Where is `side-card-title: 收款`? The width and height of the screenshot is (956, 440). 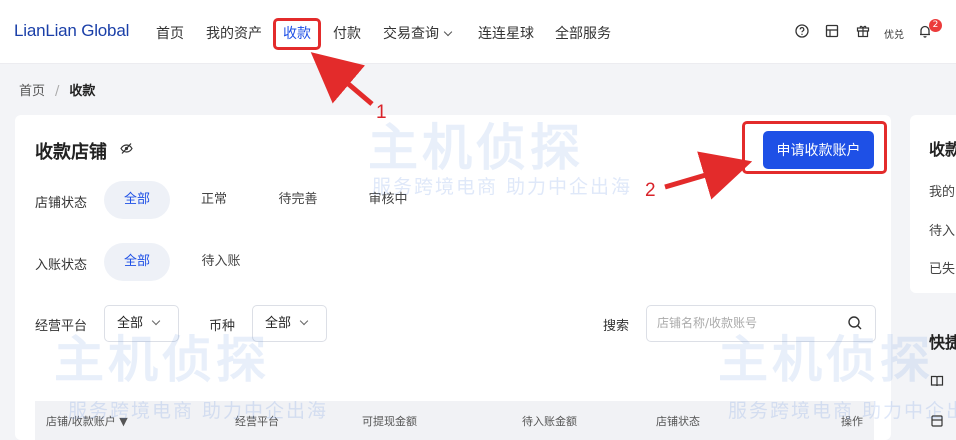 side-card-title: 收款 is located at coordinates (942, 149).